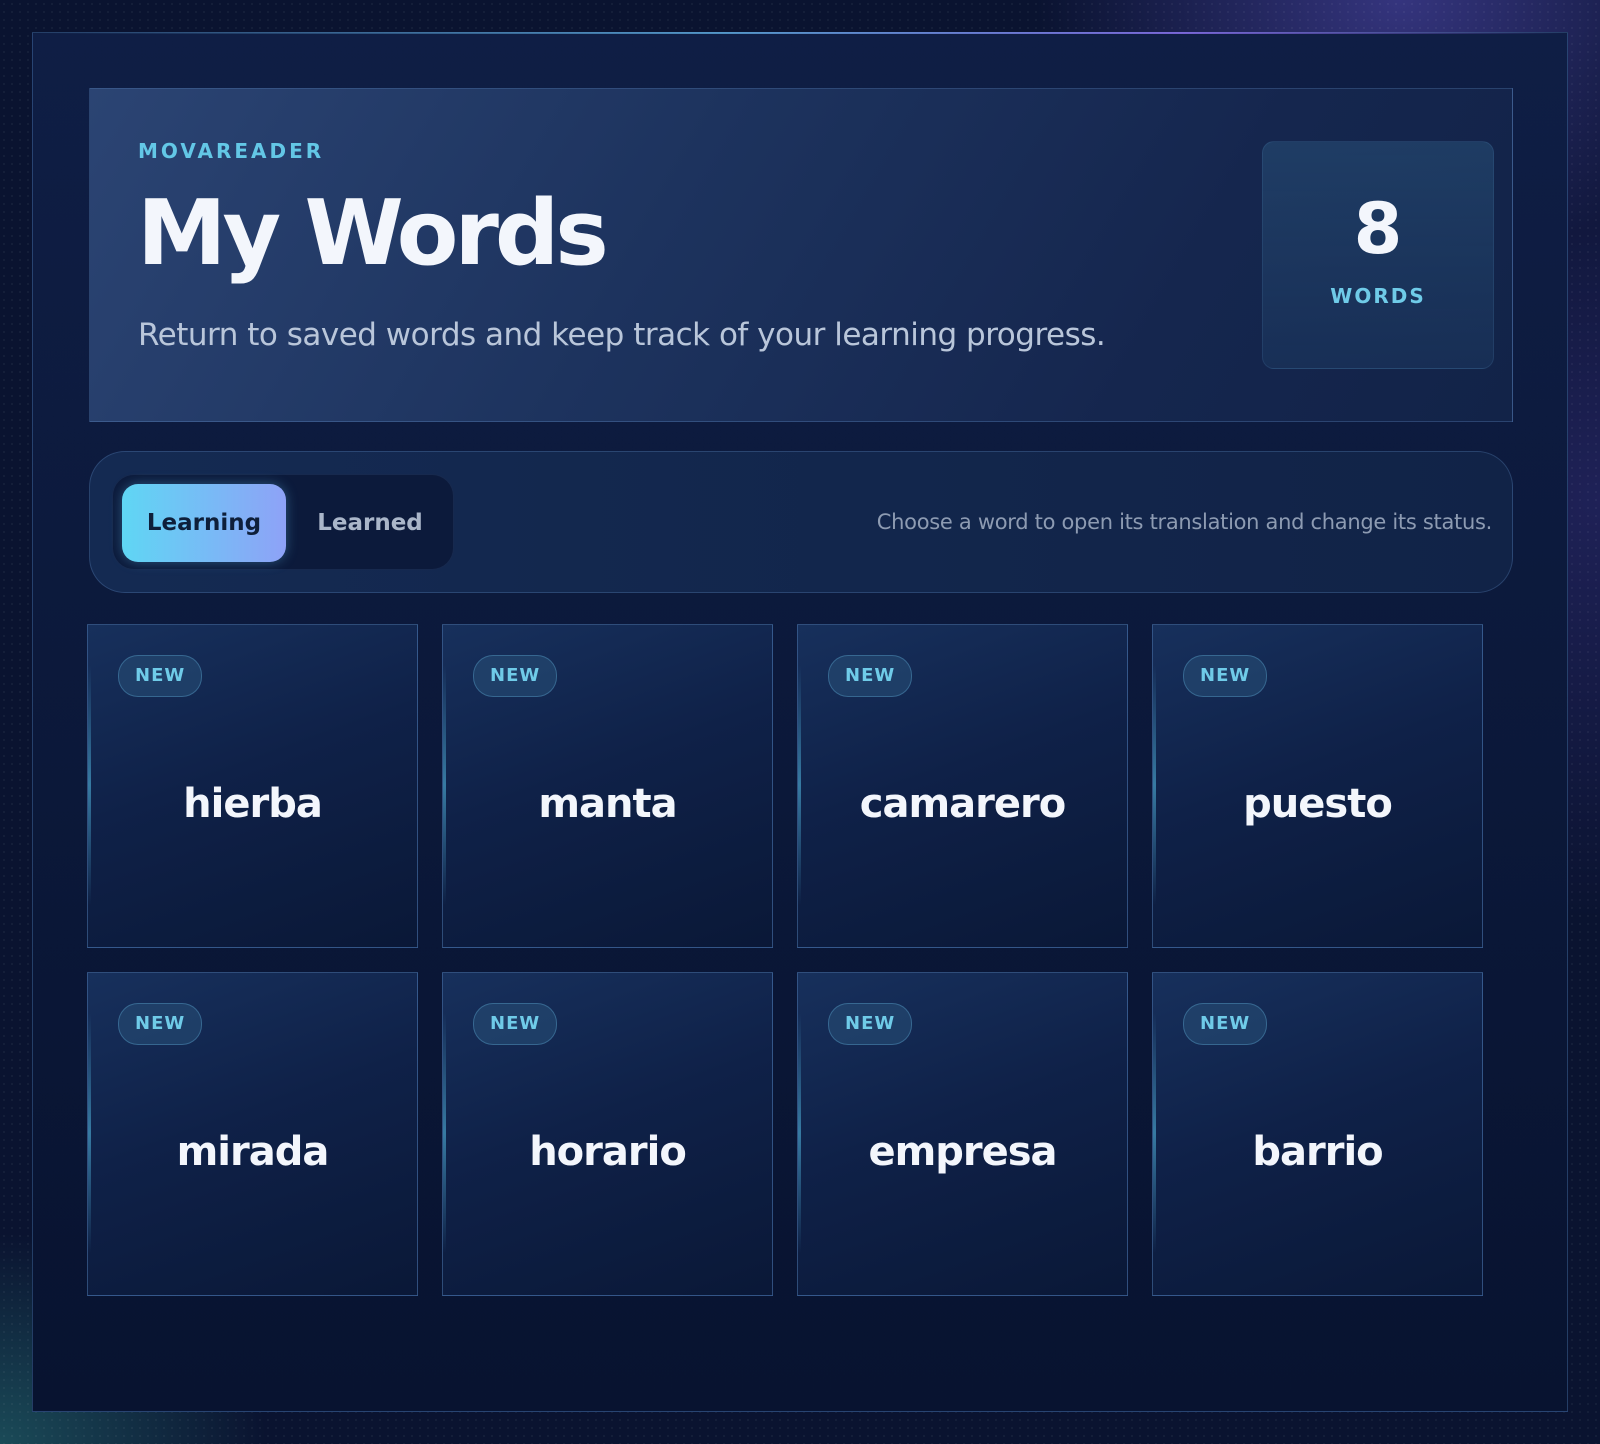  I want to click on status-tabs: Learning Learned, so click(283, 522).